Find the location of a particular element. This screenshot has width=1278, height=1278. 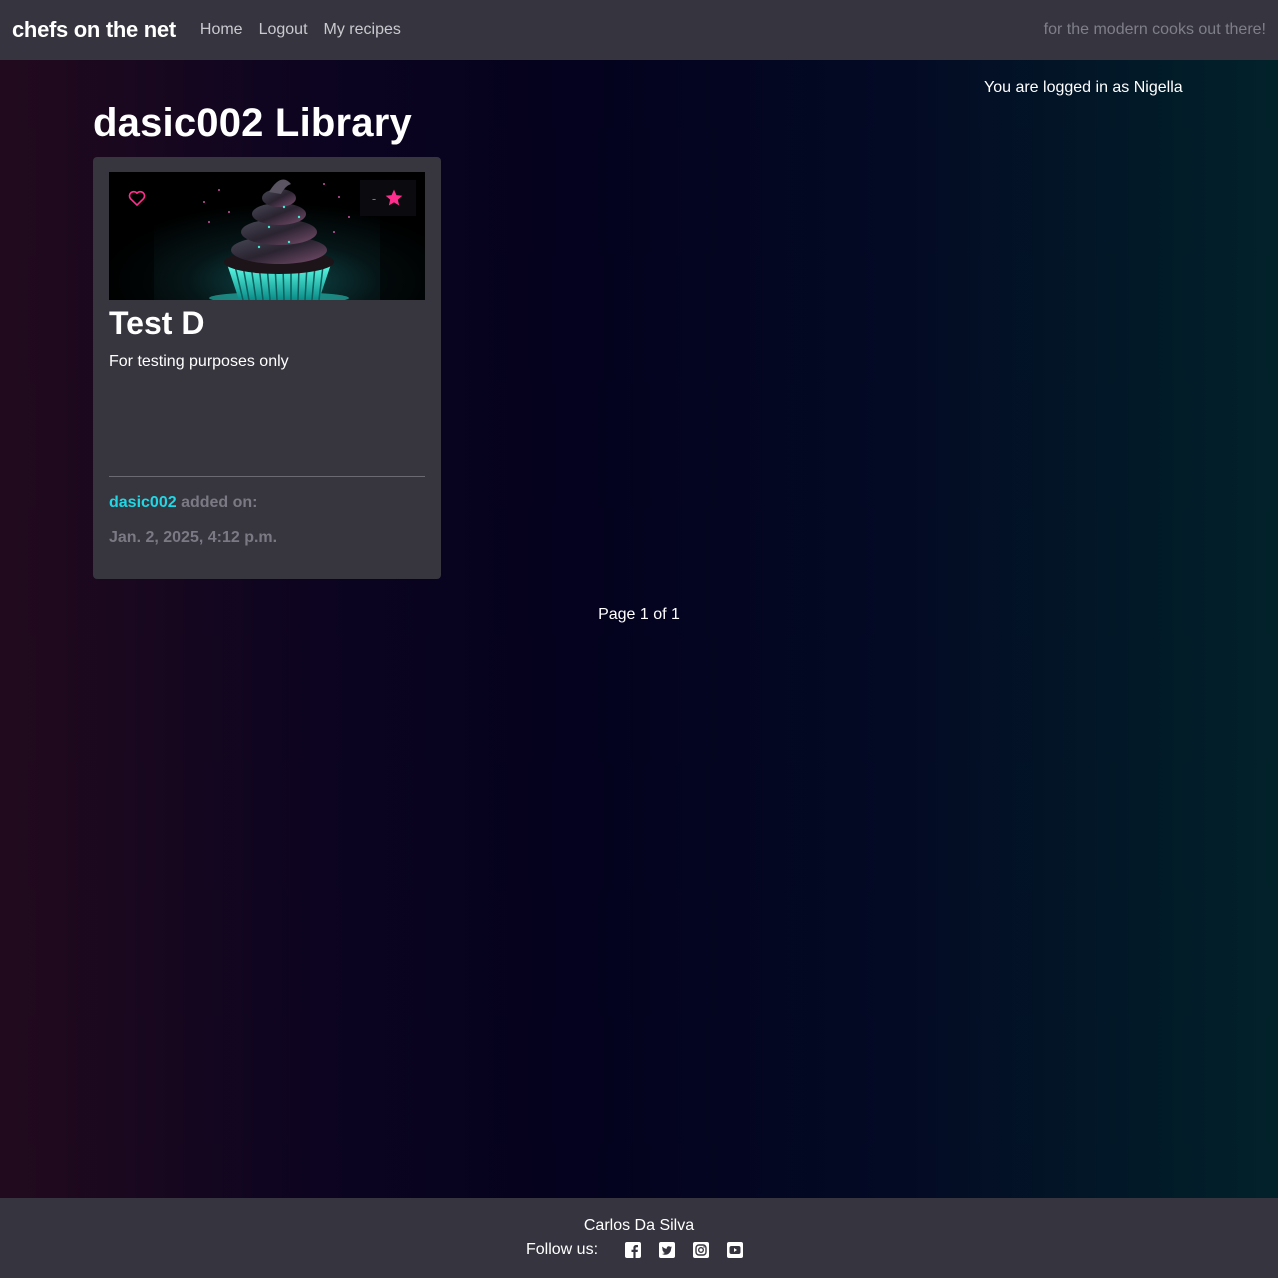

star-icon is located at coordinates (394, 197).